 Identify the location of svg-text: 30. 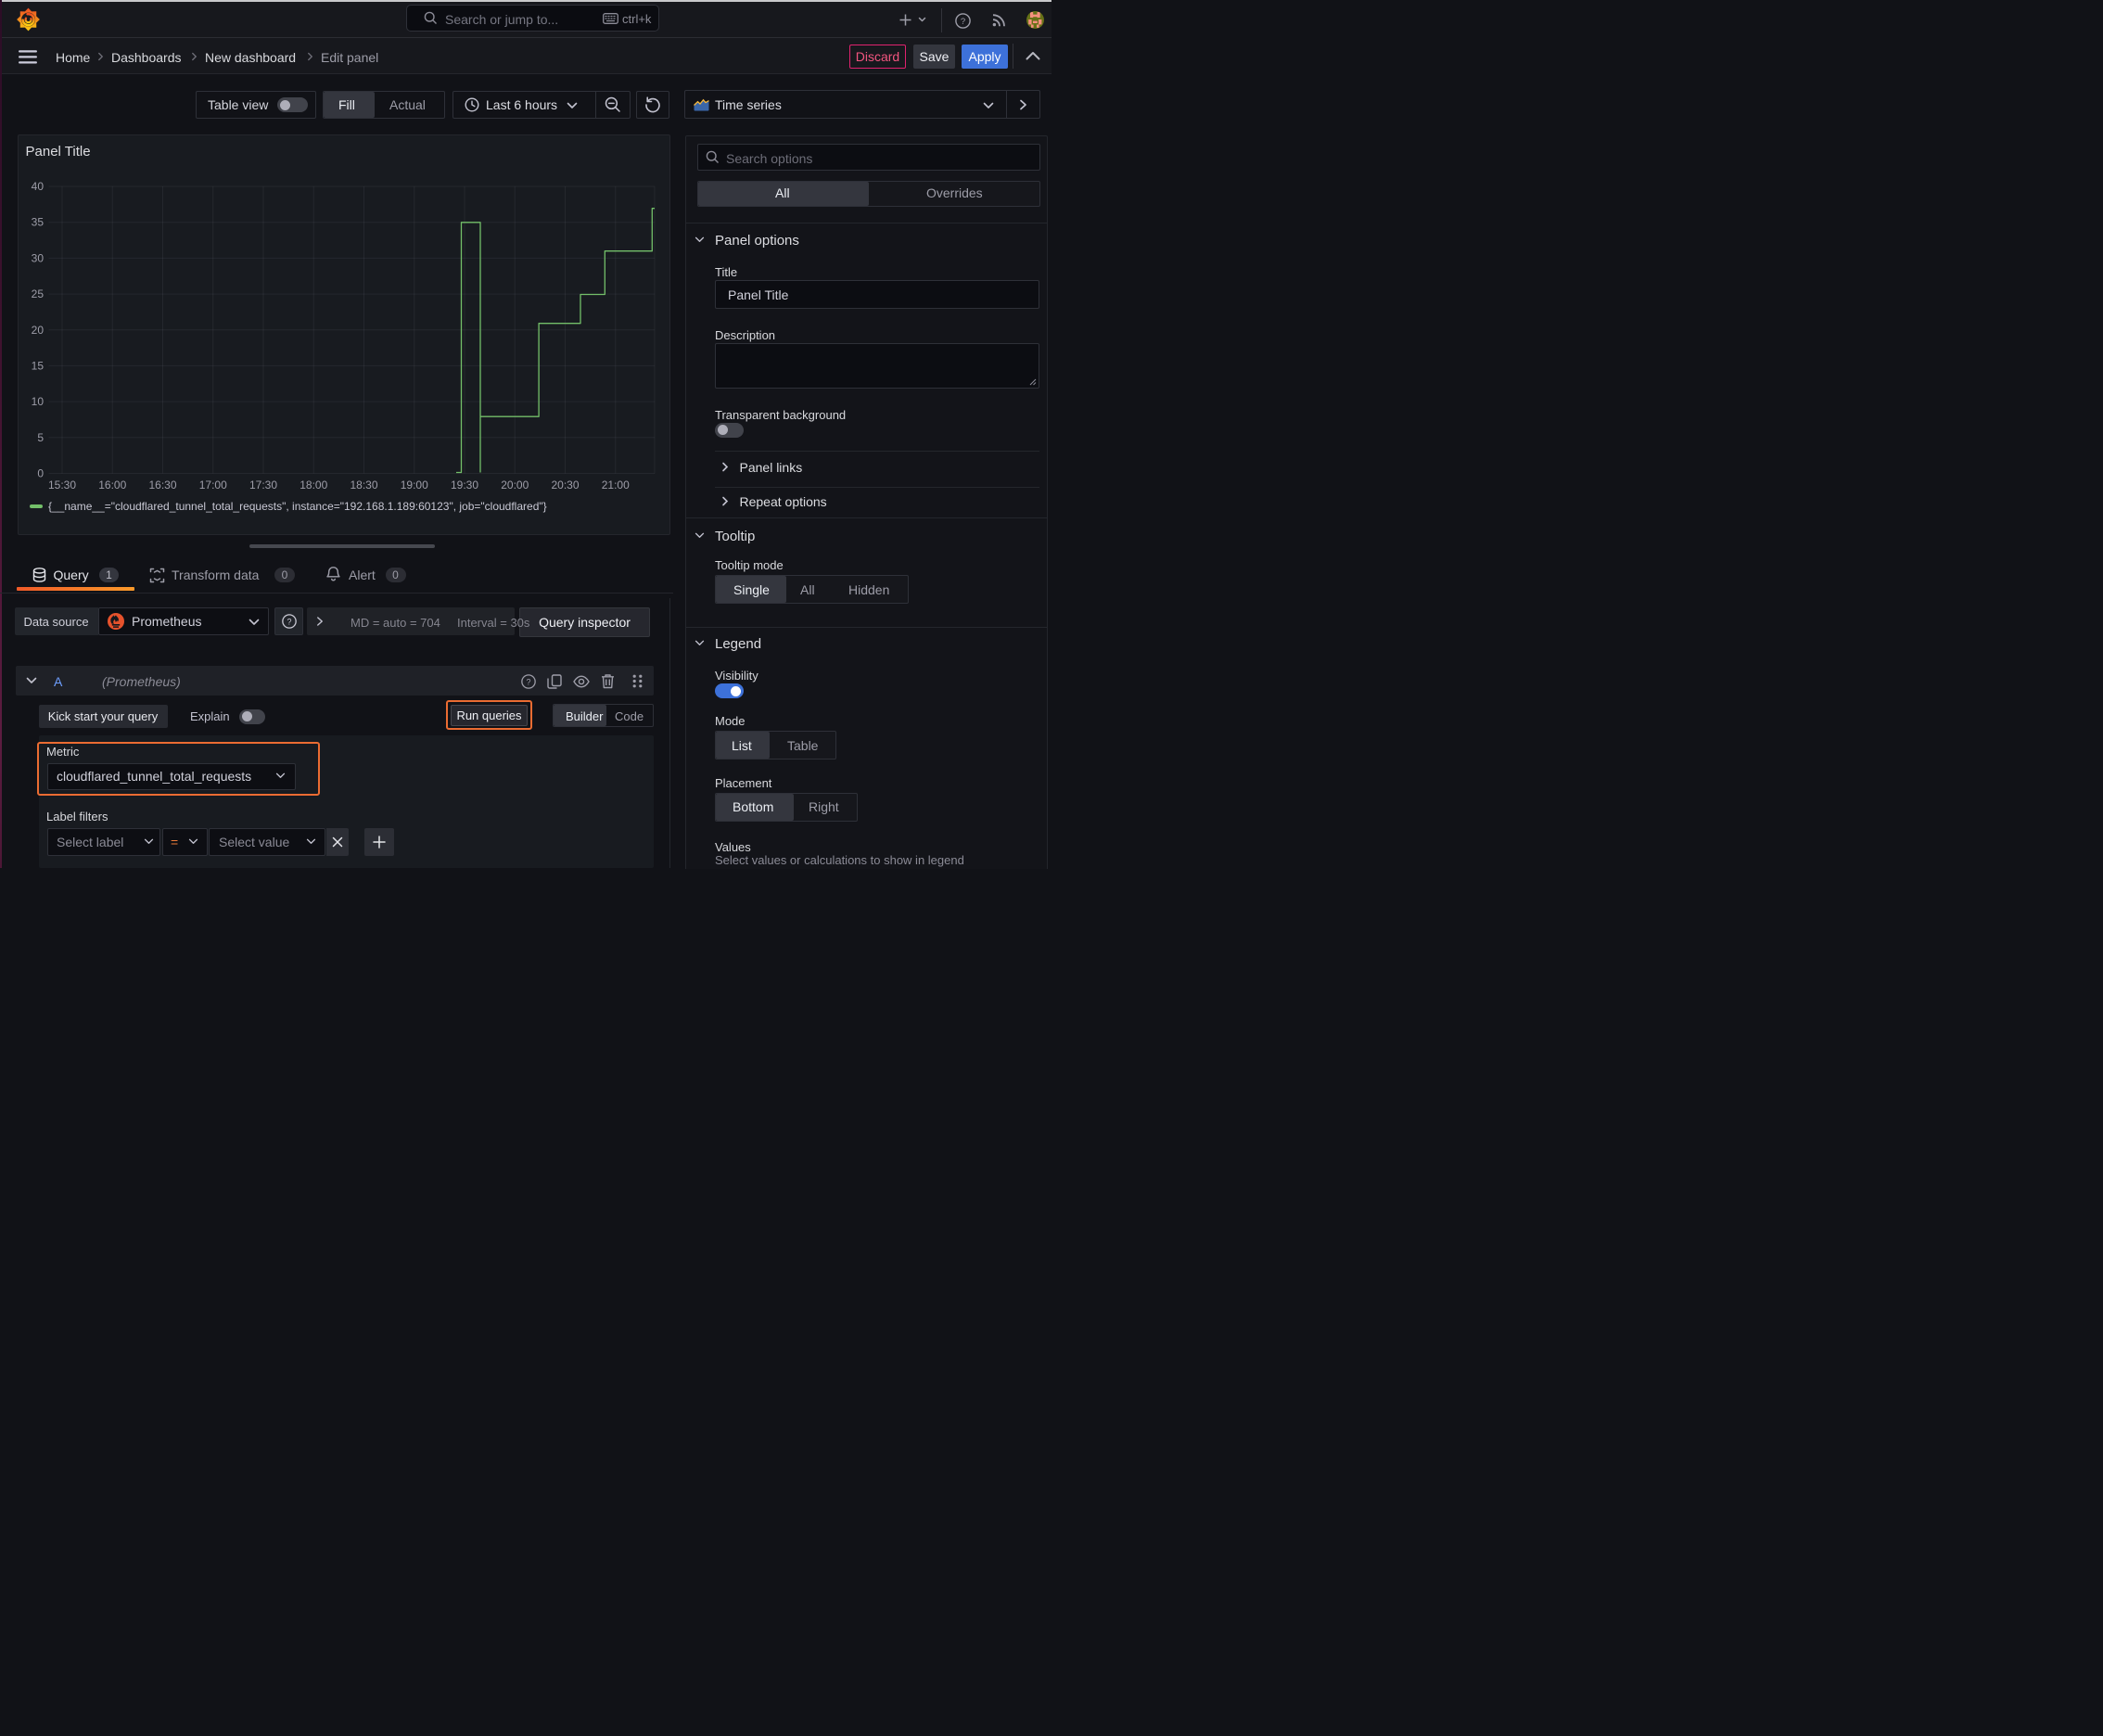
(37, 257).